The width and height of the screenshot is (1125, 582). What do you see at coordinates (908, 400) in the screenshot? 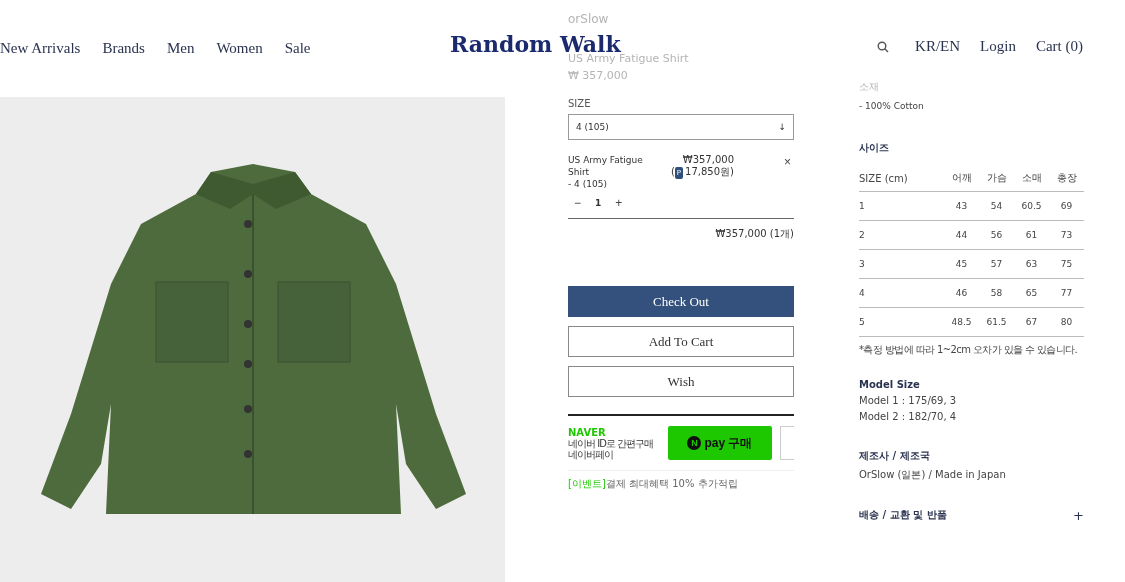
I see `model-size-text: Model 1 : 175/69, 3` at bounding box center [908, 400].